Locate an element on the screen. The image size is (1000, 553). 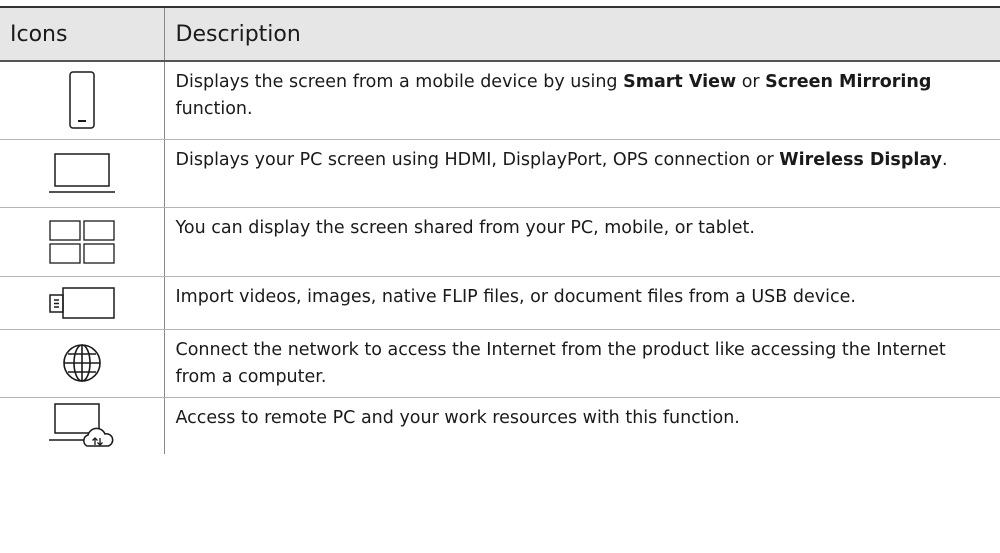
remote-pc-icon is located at coordinates (81, 425).